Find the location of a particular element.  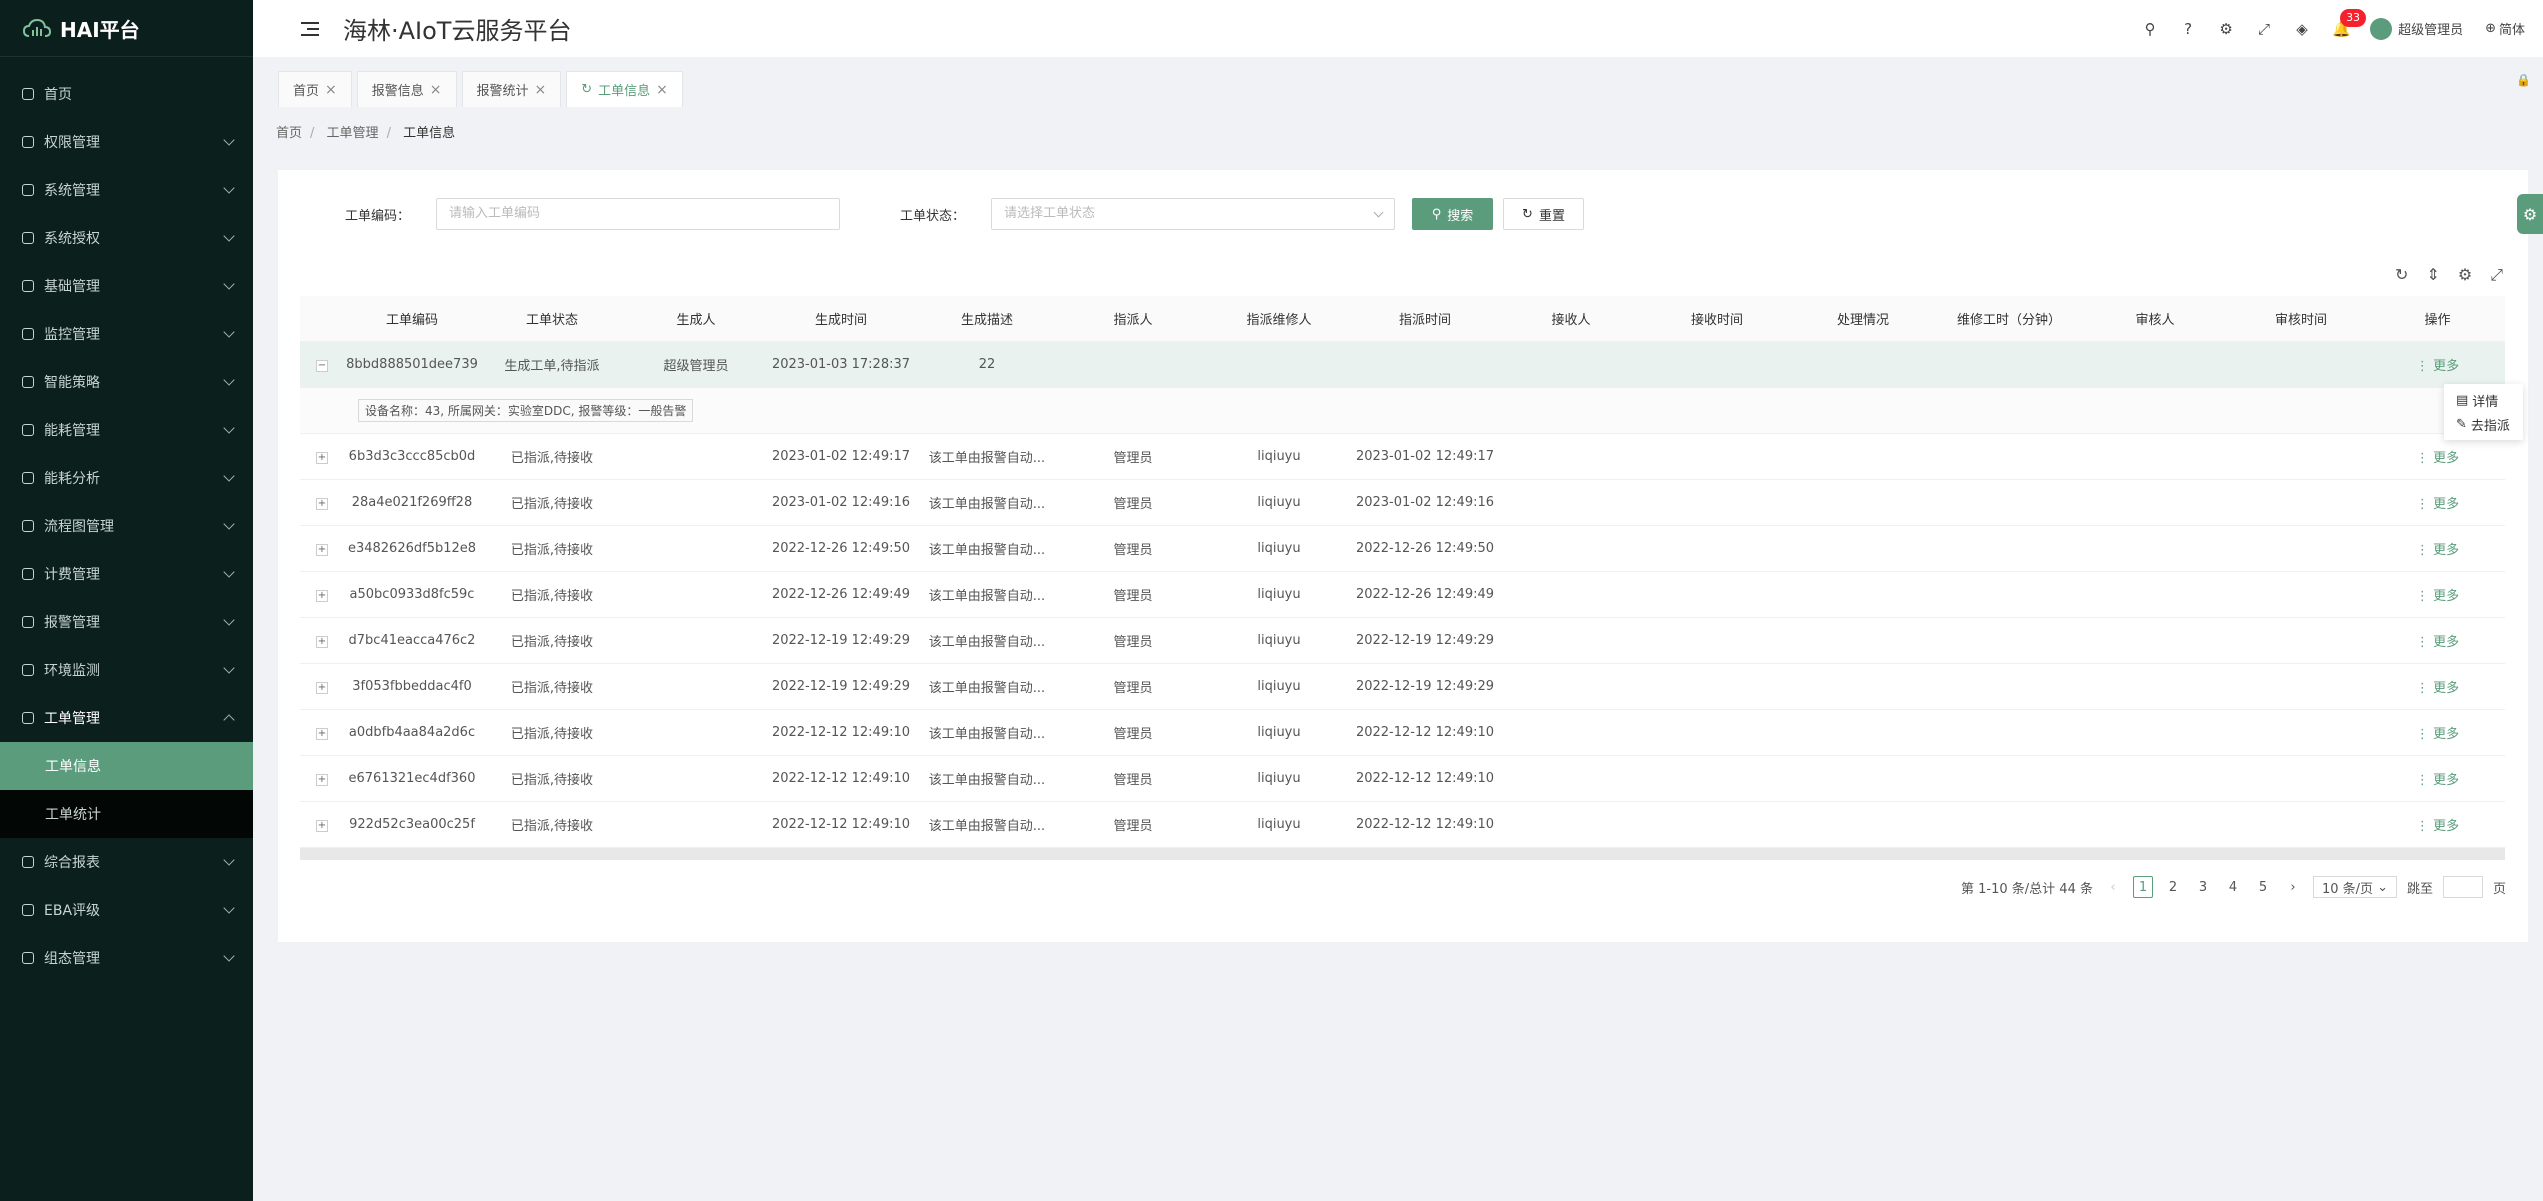

breadcrumb-home: 首页 is located at coordinates (289, 133).